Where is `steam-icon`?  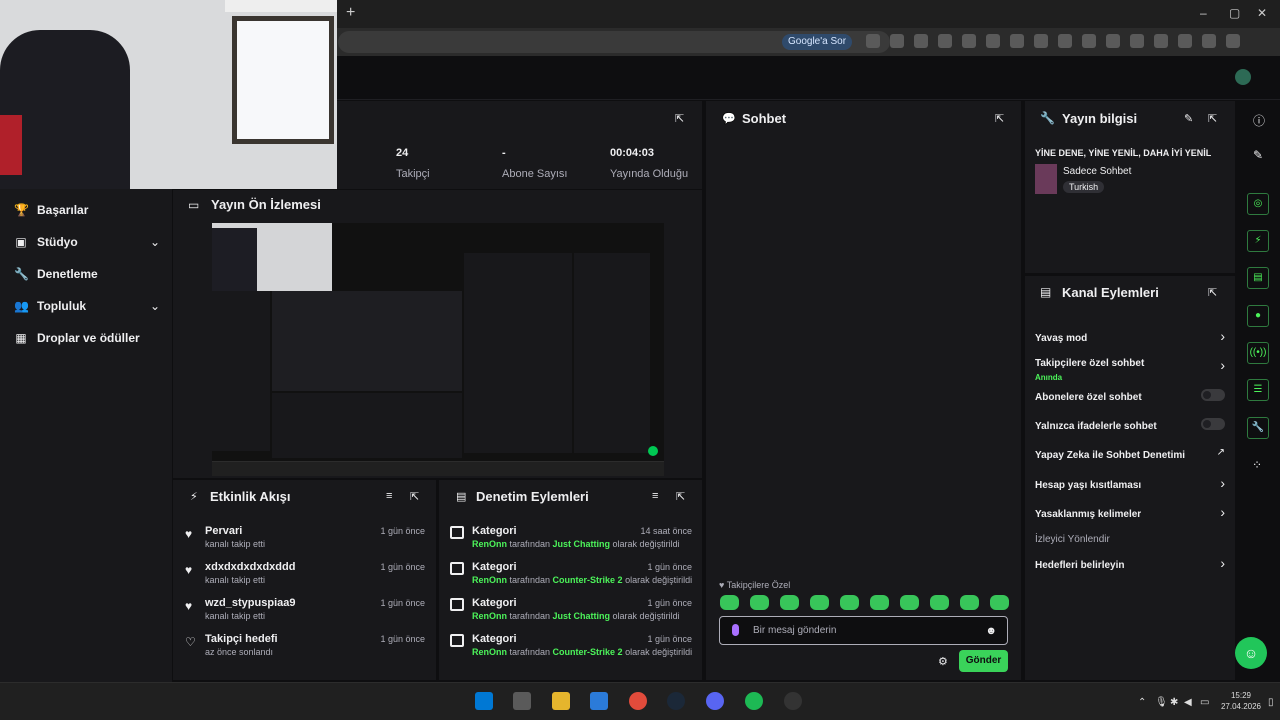 steam-icon is located at coordinates (676, 701).